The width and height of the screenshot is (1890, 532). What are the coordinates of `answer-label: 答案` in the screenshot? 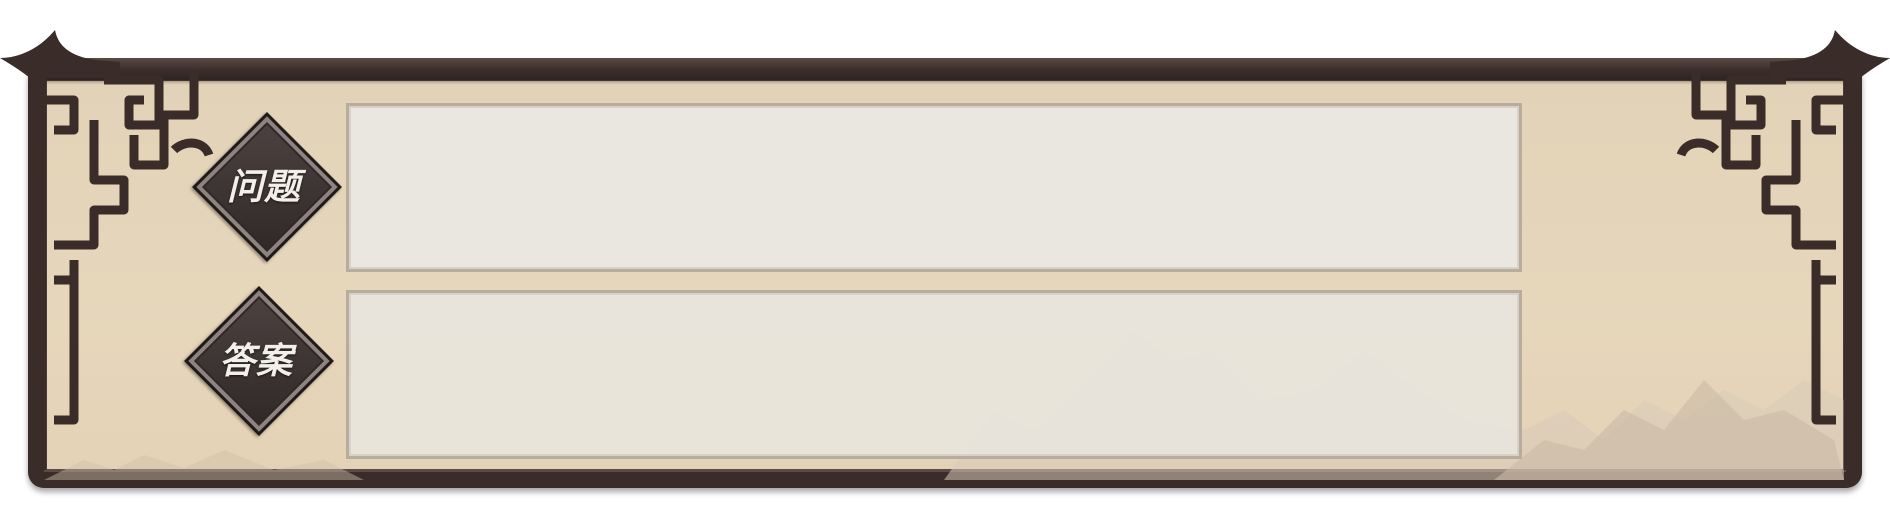 It's located at (255, 361).